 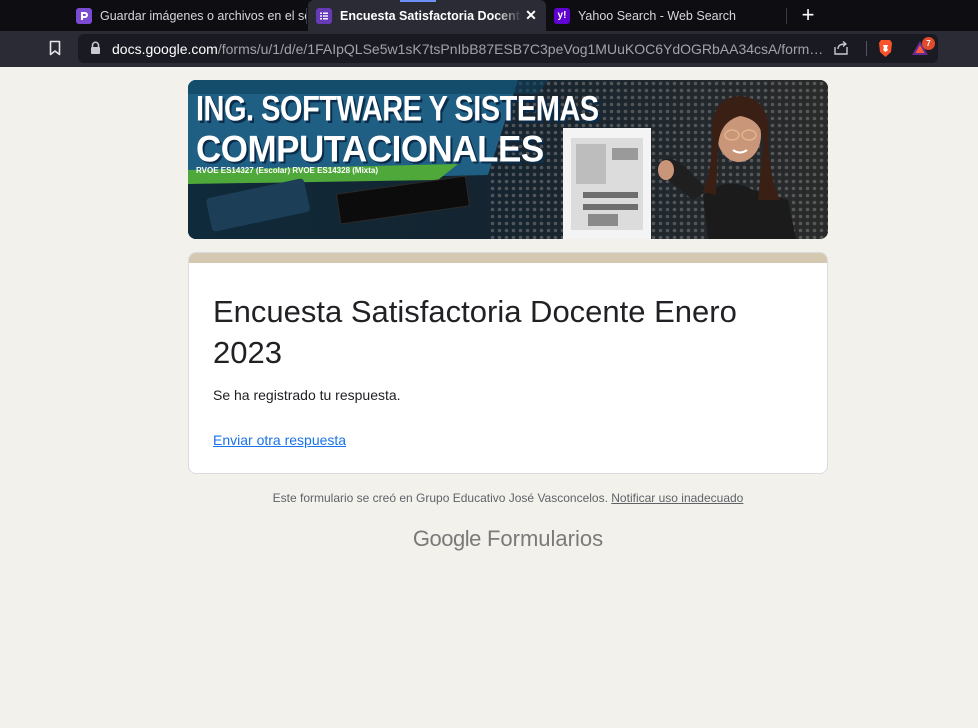 What do you see at coordinates (677, 498) in the screenshot?
I see `report-abuse-link: Notificar uso inadecuado` at bounding box center [677, 498].